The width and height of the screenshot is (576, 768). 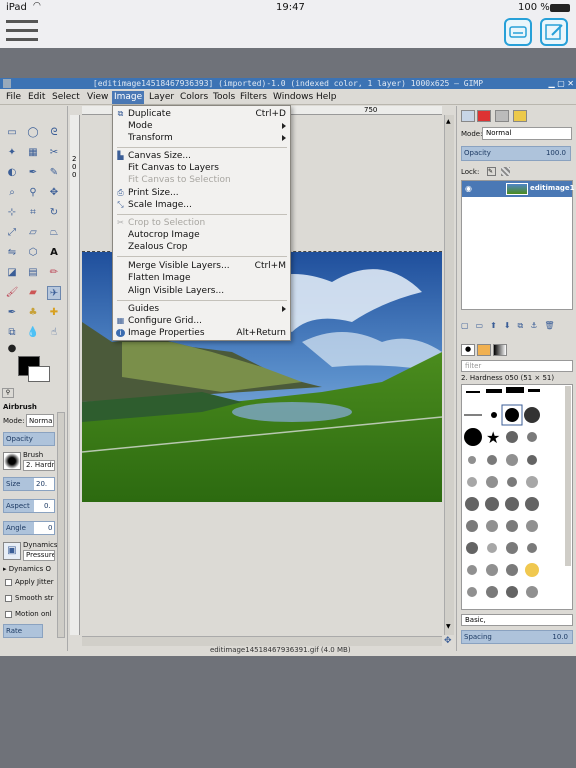 I want to click on eraser-icon: ▰, so click(x=33, y=293).